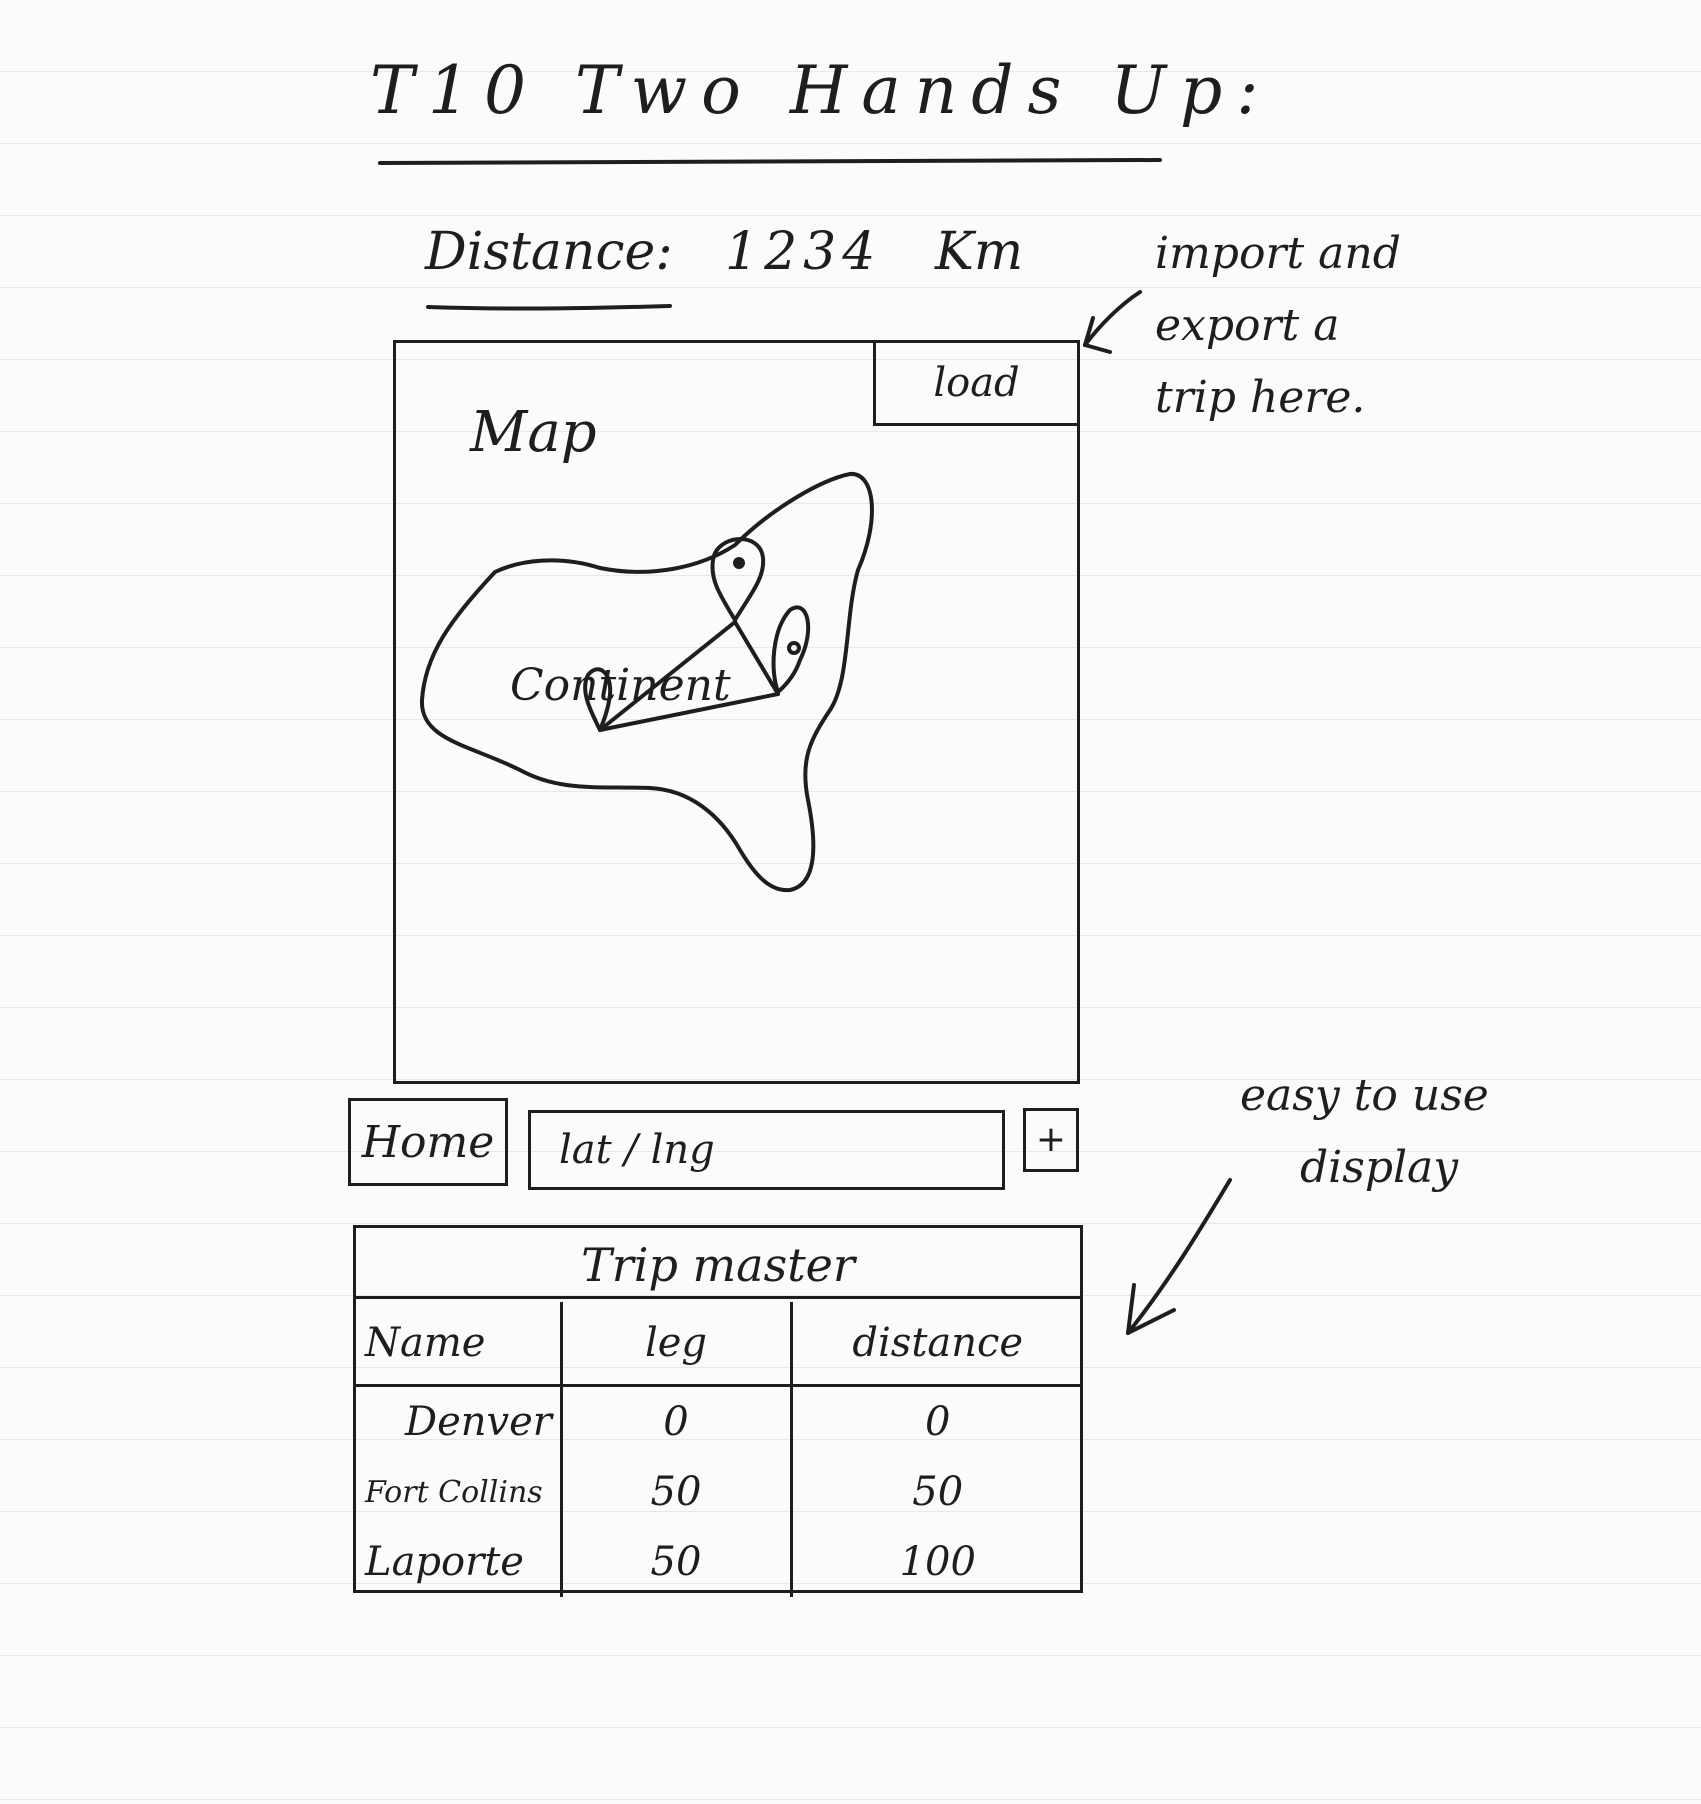 This screenshot has width=1701, height=1804. Describe the element at coordinates (756, 658) in the screenshot. I see `route-line` at that location.